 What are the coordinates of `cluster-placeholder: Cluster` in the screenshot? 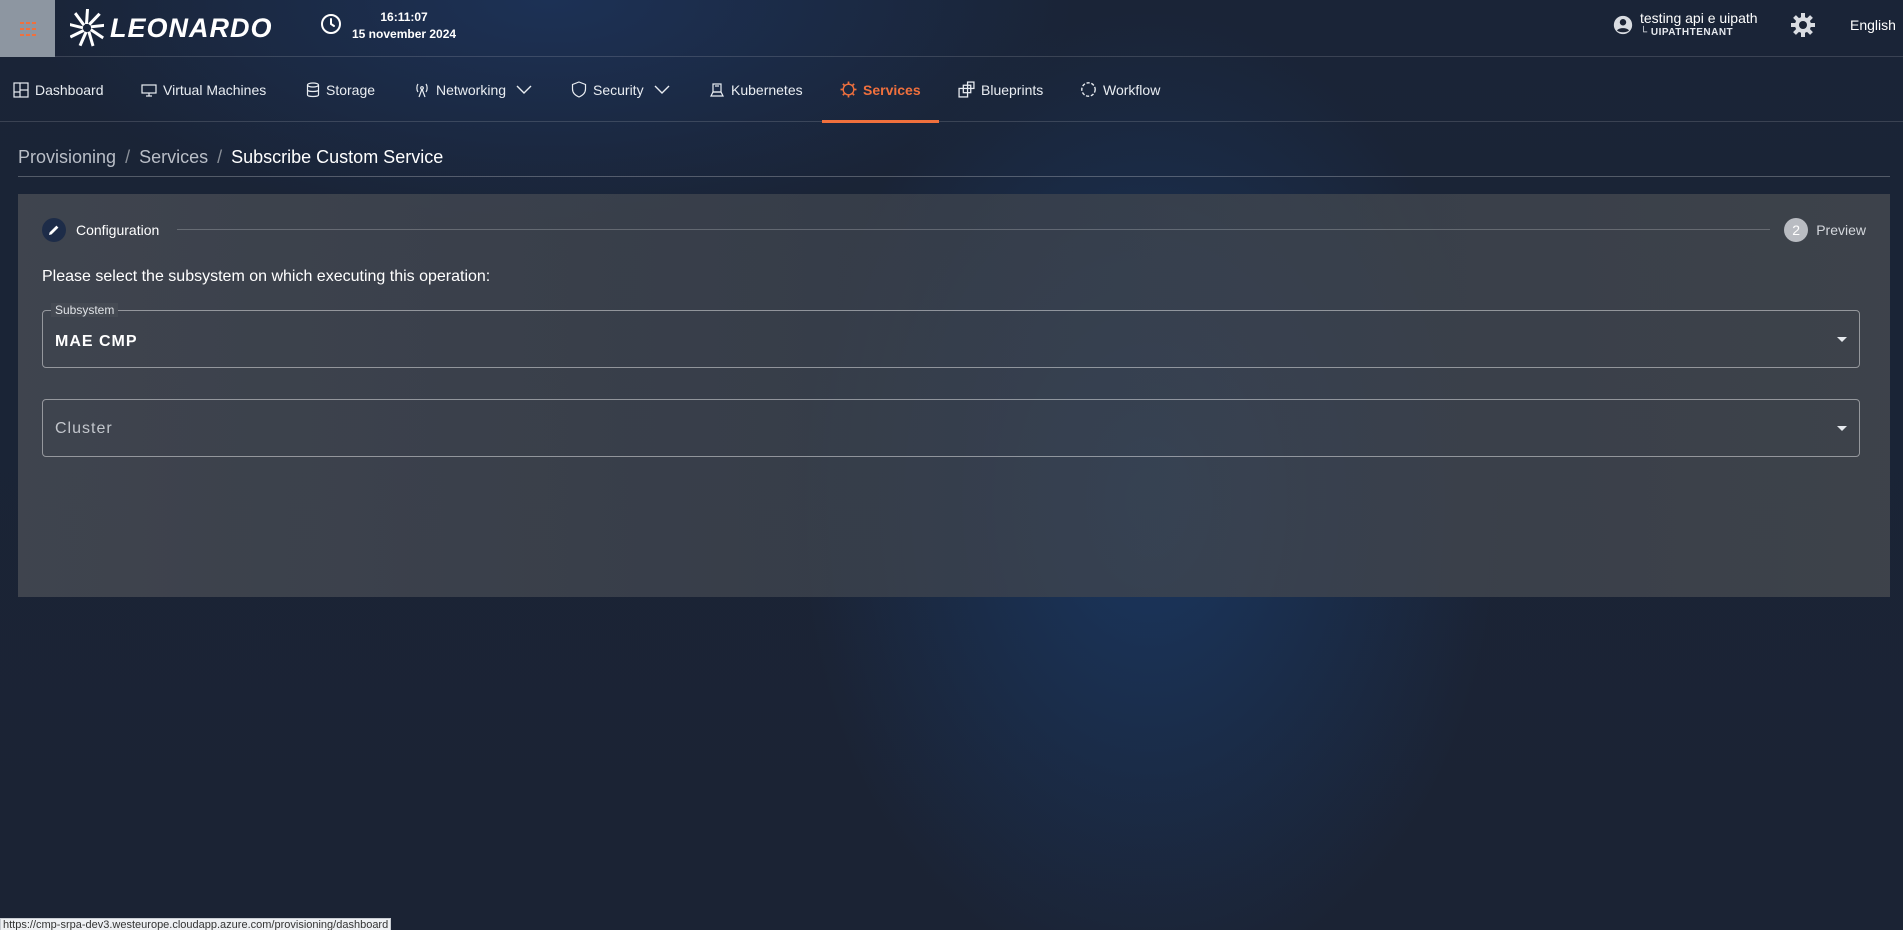 It's located at (84, 428).